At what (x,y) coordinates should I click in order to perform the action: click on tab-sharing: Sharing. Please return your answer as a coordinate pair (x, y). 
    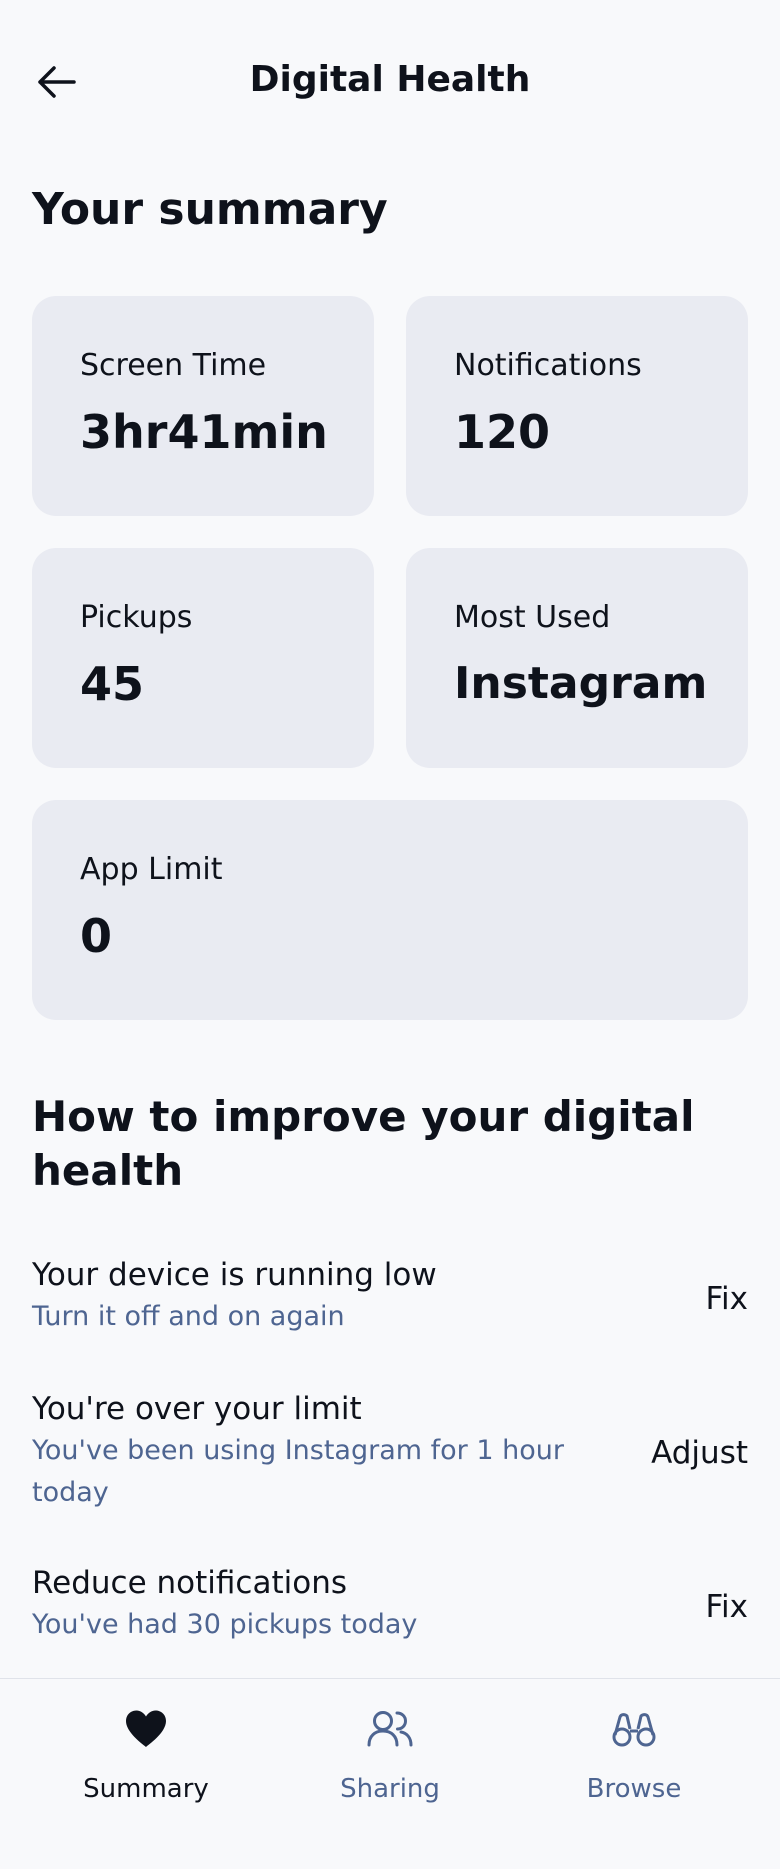
    Looking at the image, I should click on (390, 1774).